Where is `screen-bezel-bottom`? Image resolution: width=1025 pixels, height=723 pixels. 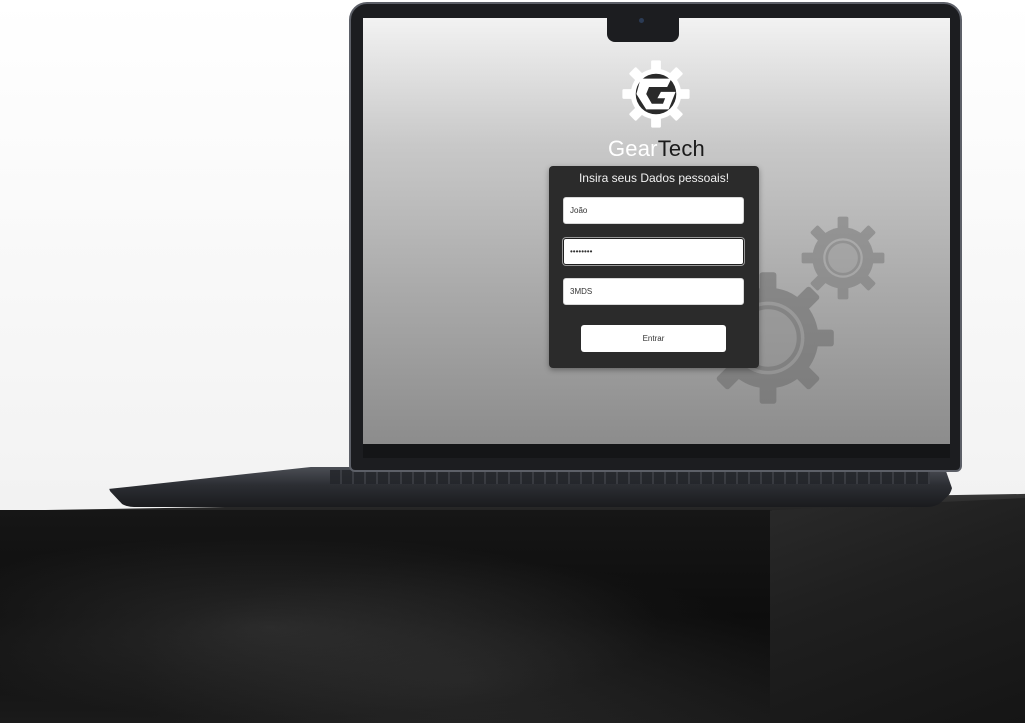
screen-bezel-bottom is located at coordinates (656, 451).